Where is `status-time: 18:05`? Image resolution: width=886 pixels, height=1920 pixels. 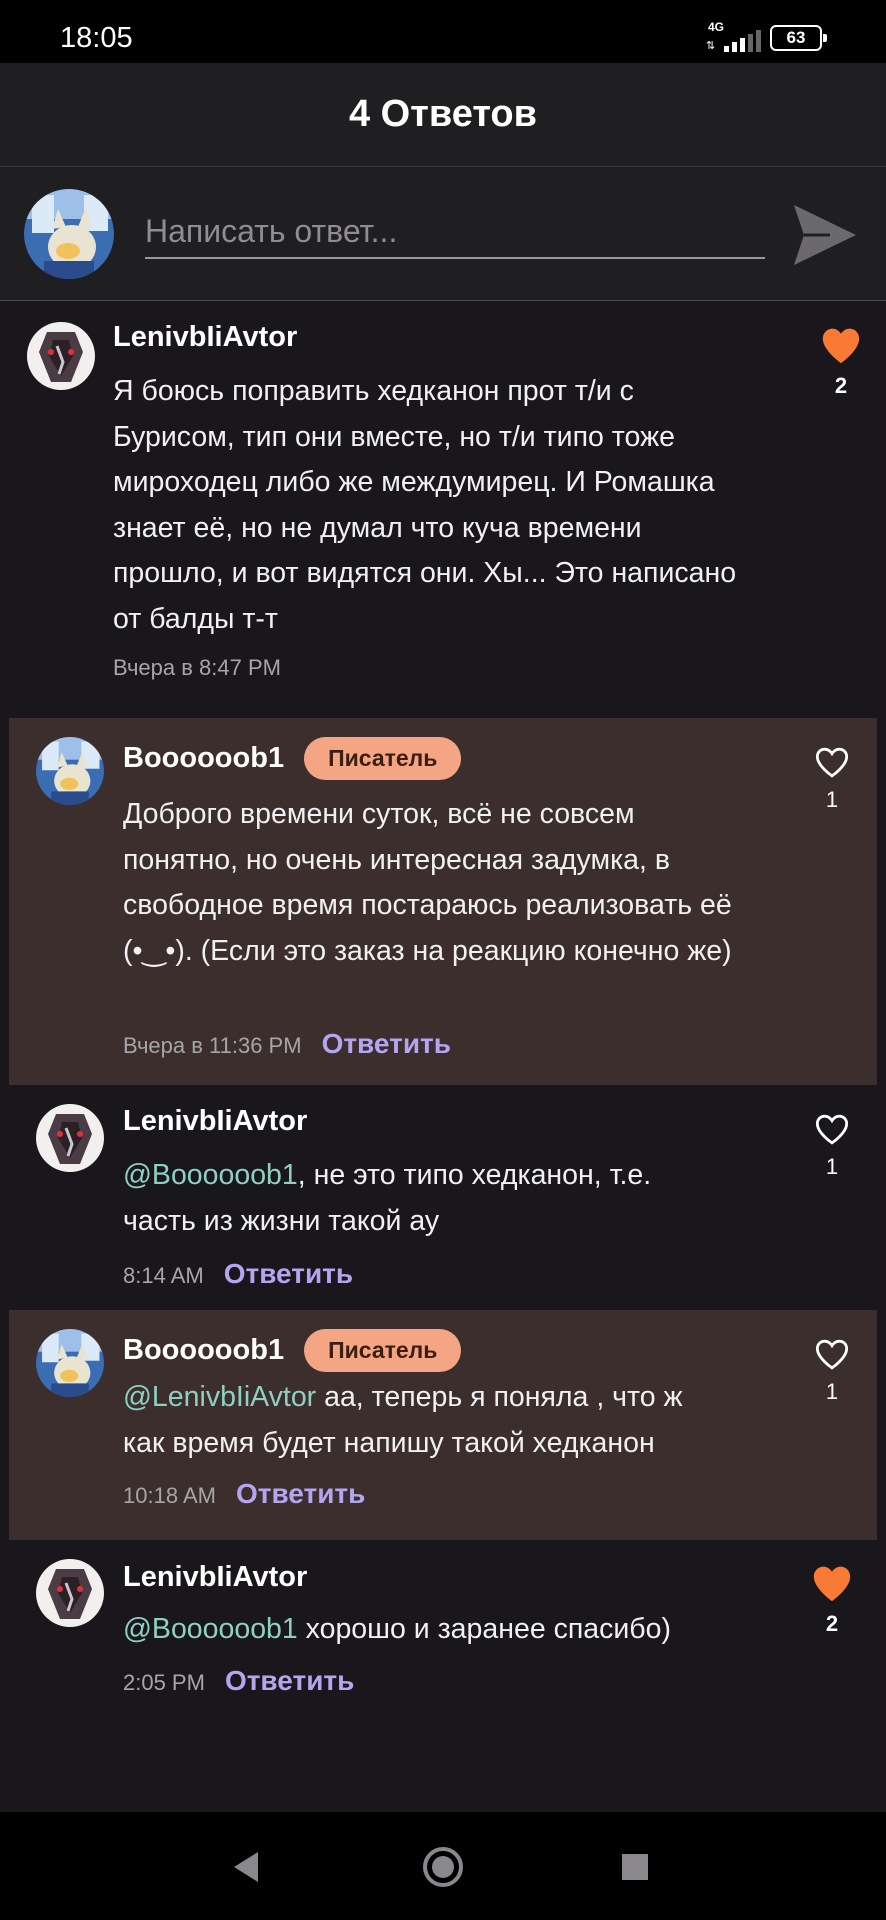
status-time: 18:05 is located at coordinates (96, 38).